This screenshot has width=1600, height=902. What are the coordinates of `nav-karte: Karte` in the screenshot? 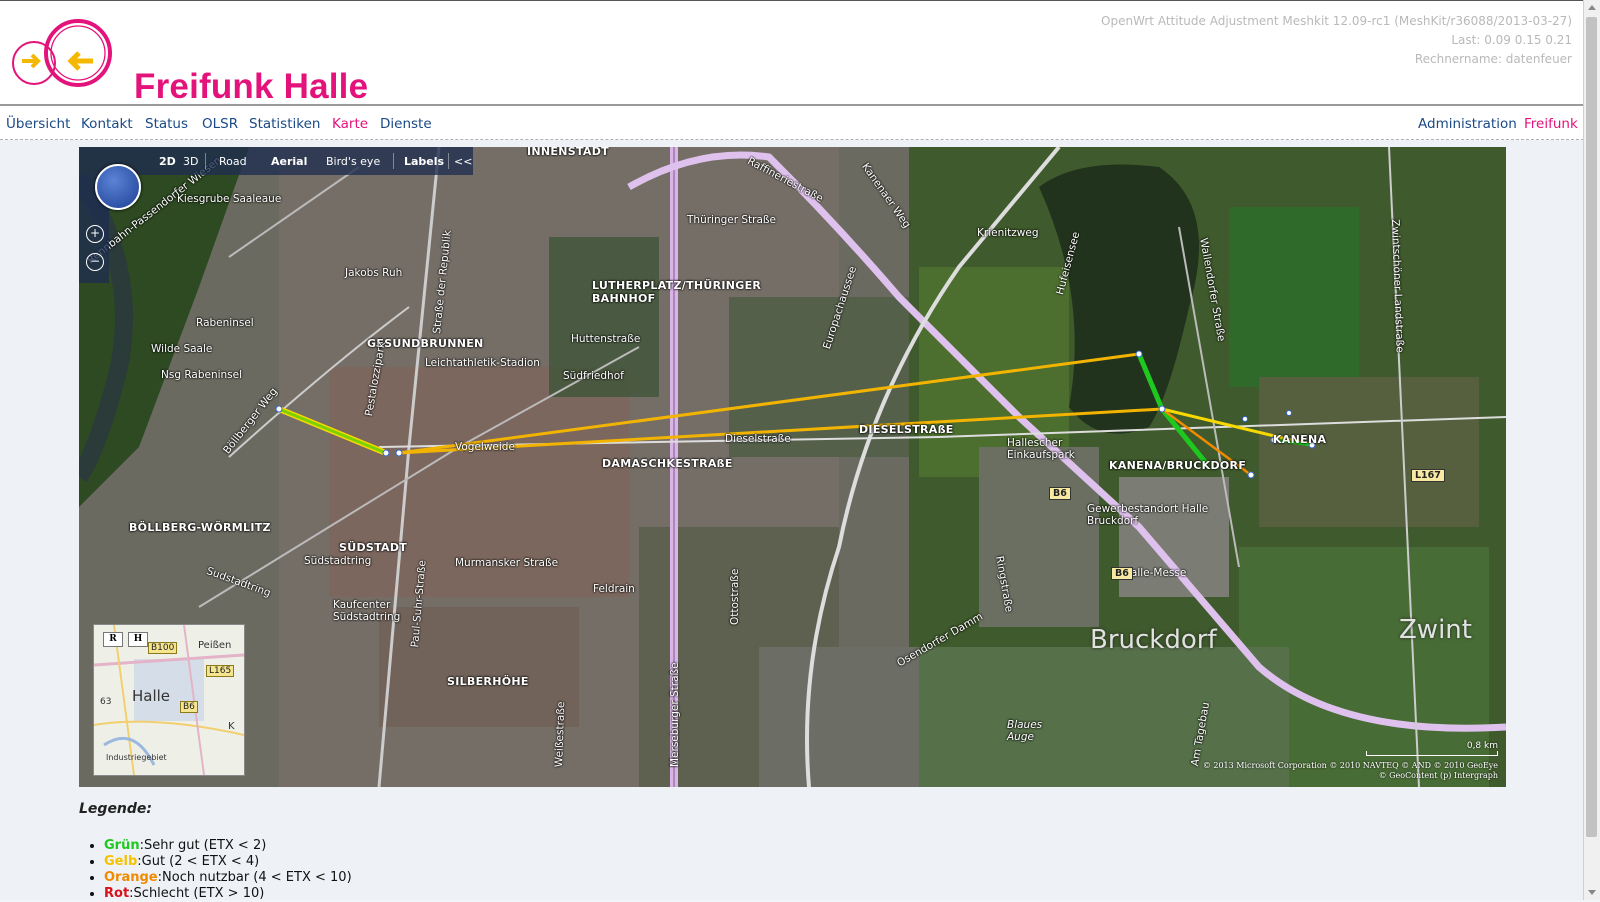 It's located at (350, 124).